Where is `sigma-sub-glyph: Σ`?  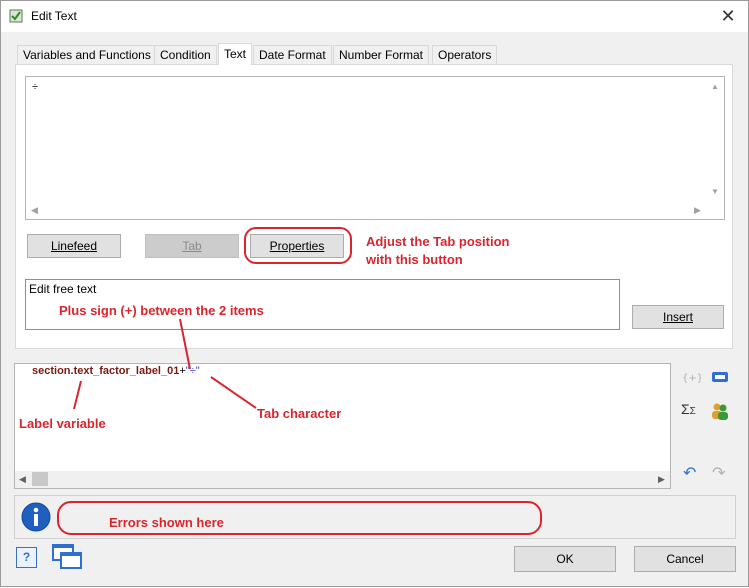 sigma-sub-glyph: Σ is located at coordinates (692, 411).